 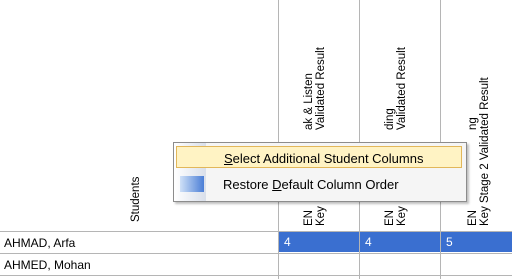 I want to click on table-row: AHMED, Mohan, so click(x=256, y=264).